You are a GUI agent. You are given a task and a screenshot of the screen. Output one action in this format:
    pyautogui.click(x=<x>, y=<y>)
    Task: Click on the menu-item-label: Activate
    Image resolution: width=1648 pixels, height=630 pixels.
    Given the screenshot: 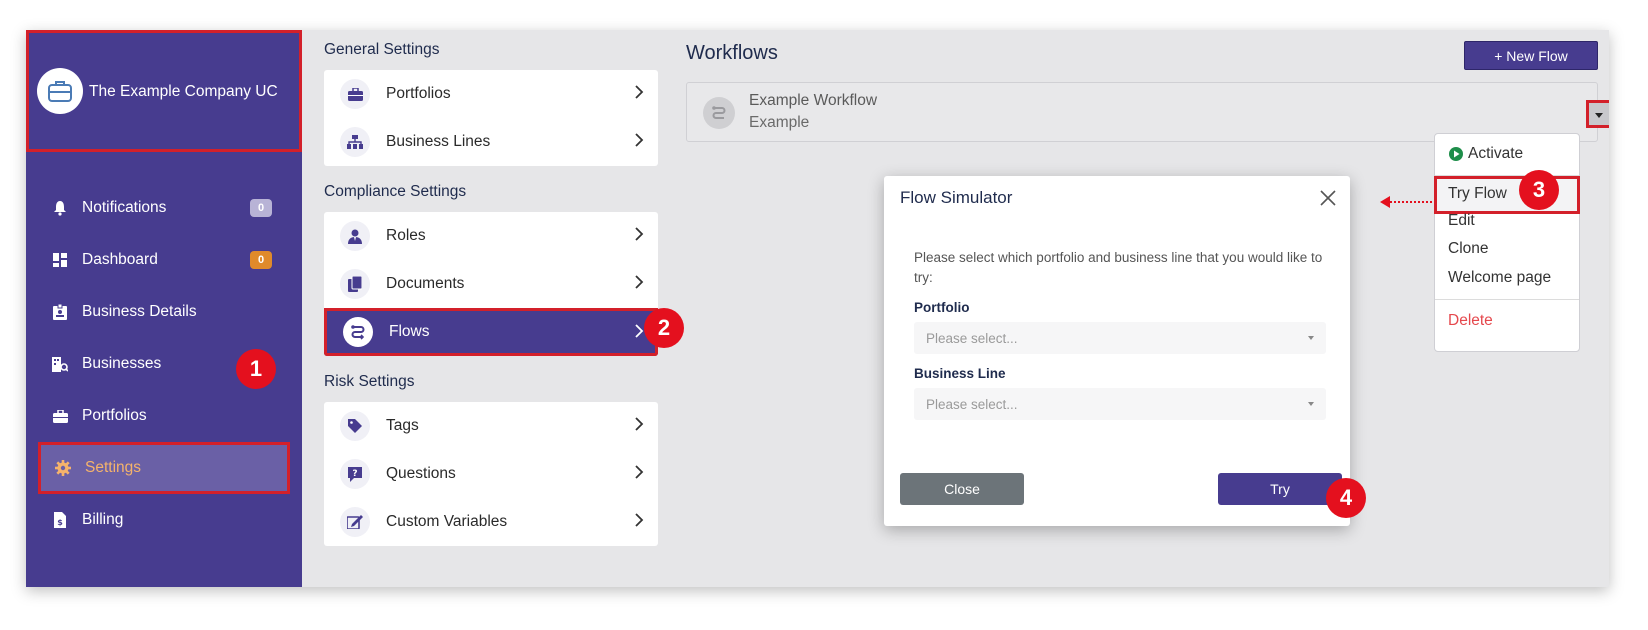 What is the action you would take?
    pyautogui.click(x=1496, y=153)
    